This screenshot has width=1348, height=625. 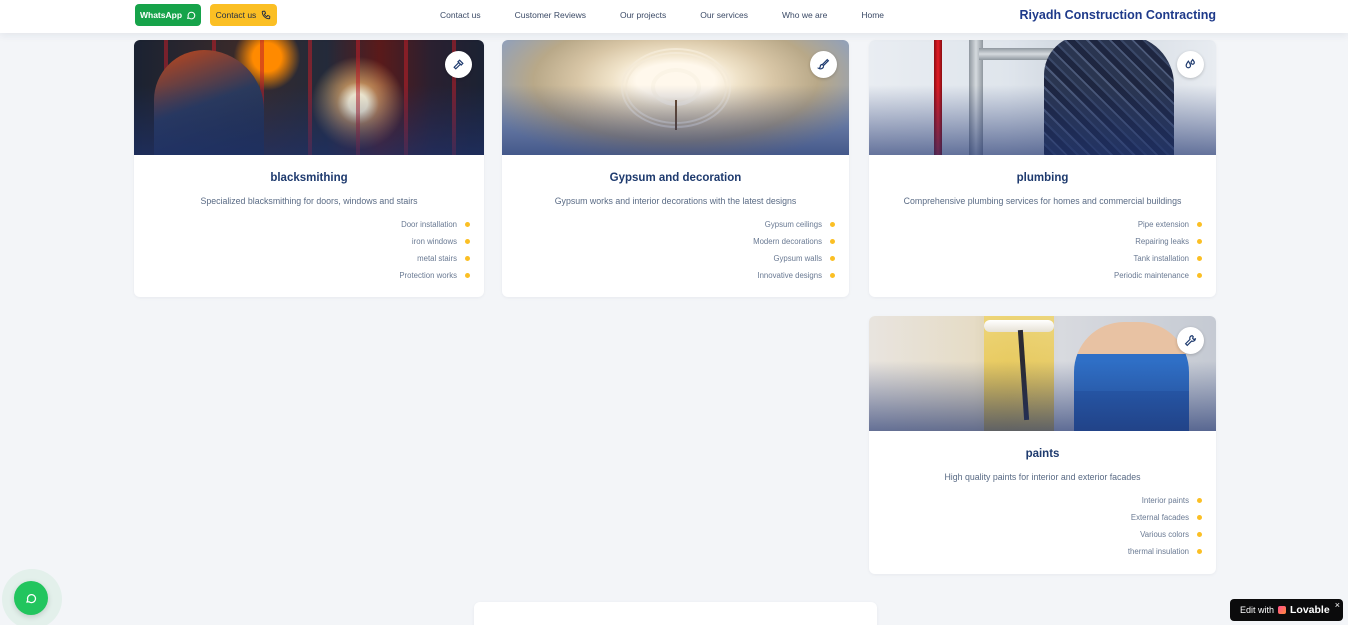 I want to click on edit-with-lovable-badge: Edit with Lovable ×, so click(x=1286, y=610).